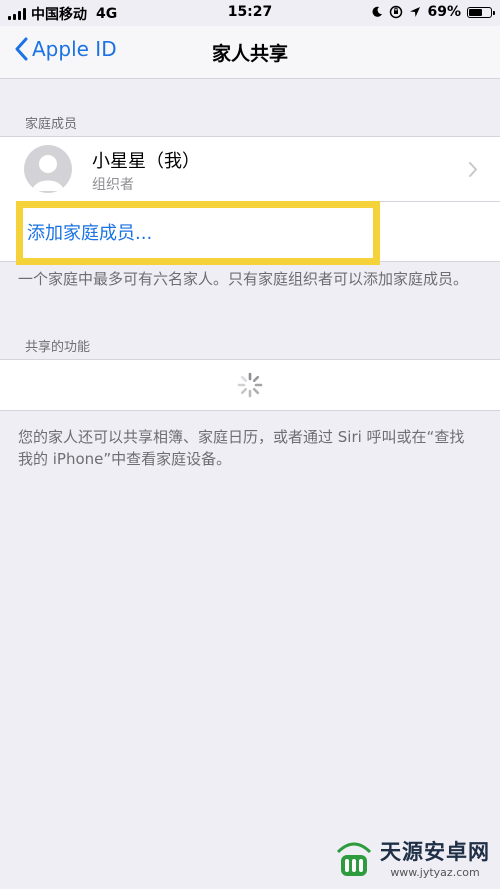 The width and height of the screenshot is (500, 889). What do you see at coordinates (198, 233) in the screenshot?
I see `highlight-box` at bounding box center [198, 233].